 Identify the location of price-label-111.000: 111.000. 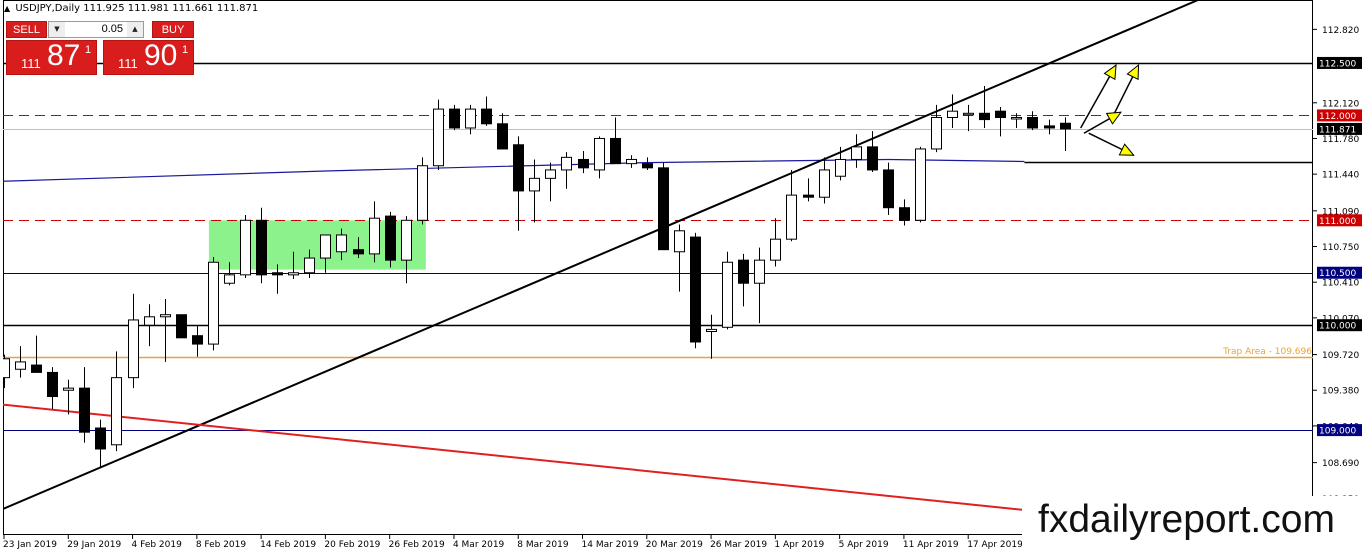
(1337, 222).